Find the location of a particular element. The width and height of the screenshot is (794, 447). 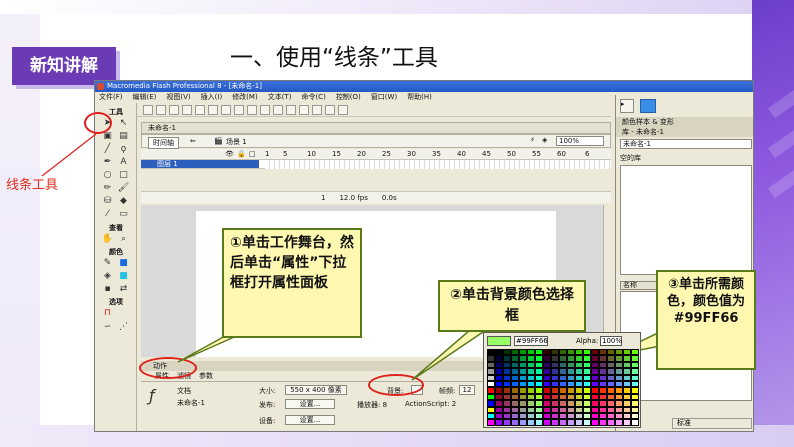

fill-color-swatch: ■ is located at coordinates (123, 276).